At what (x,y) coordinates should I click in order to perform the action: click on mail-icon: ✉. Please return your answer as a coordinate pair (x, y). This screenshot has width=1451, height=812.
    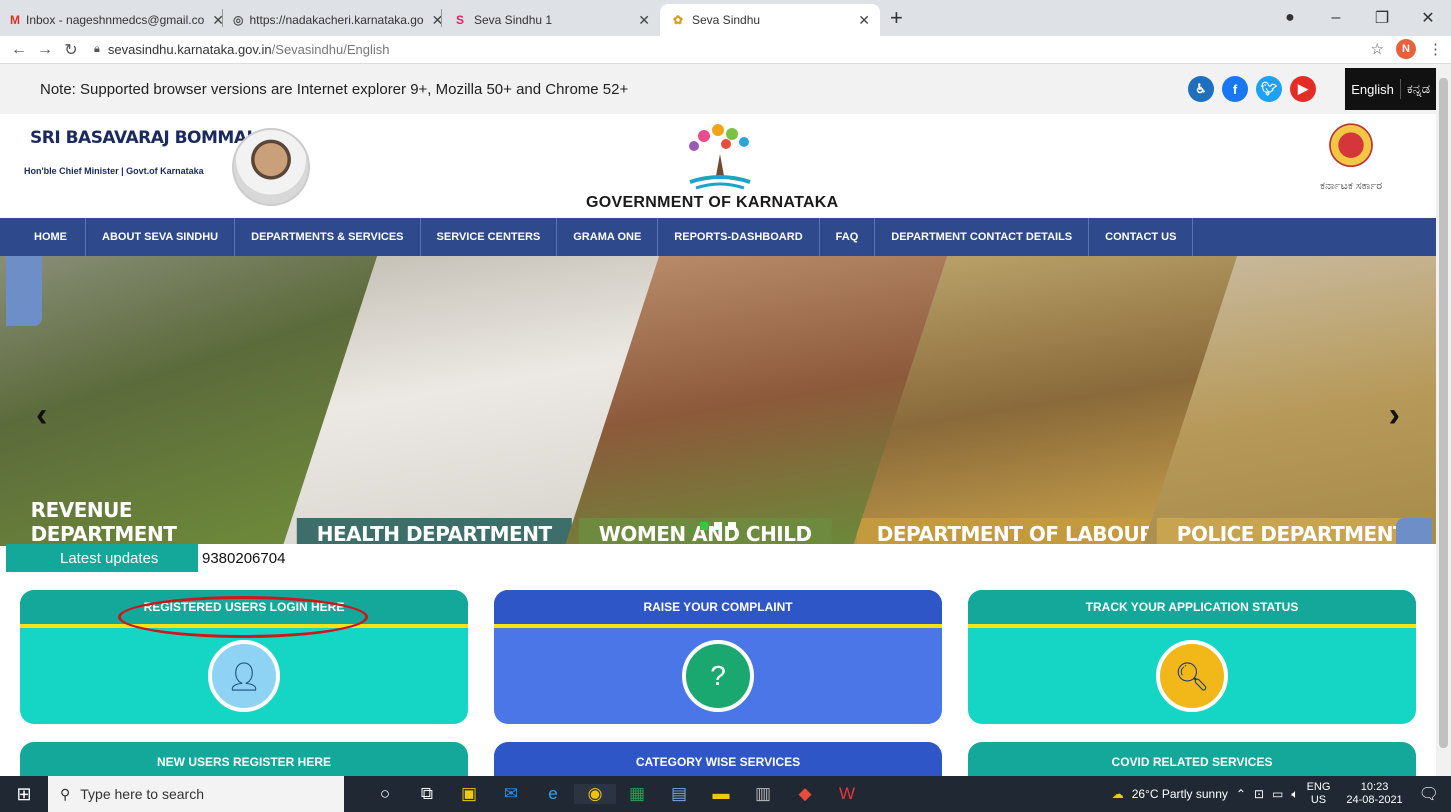
    Looking at the image, I should click on (511, 794).